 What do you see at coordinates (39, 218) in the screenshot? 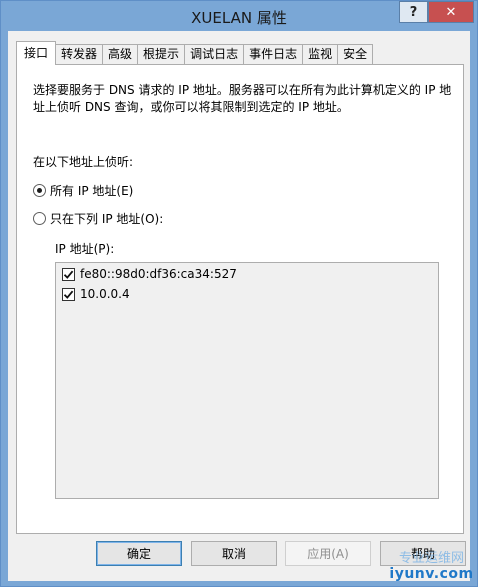
I see `radio-button-unchecked` at bounding box center [39, 218].